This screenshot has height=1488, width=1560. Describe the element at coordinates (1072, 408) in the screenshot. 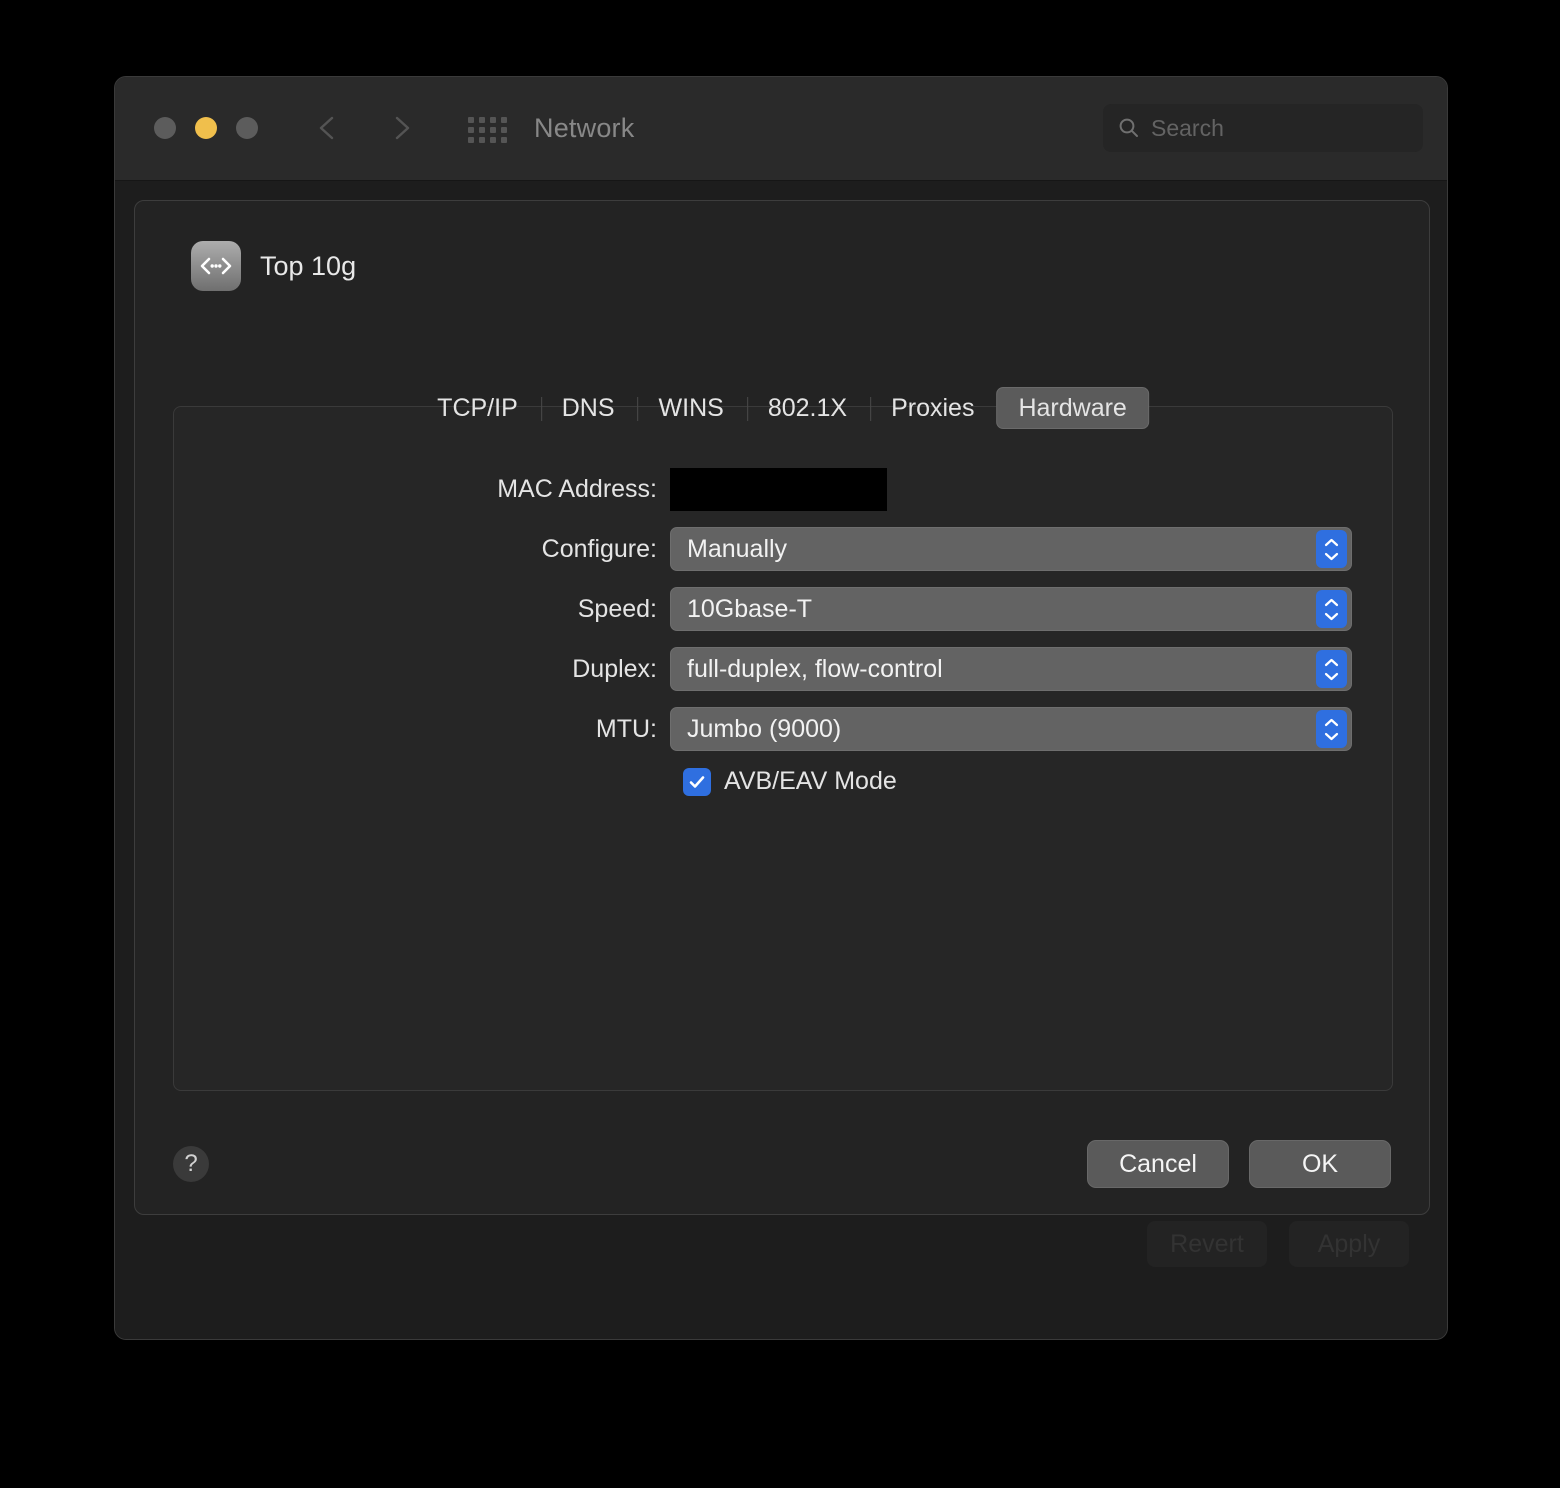

I see `tab-hardware: Hardware` at that location.